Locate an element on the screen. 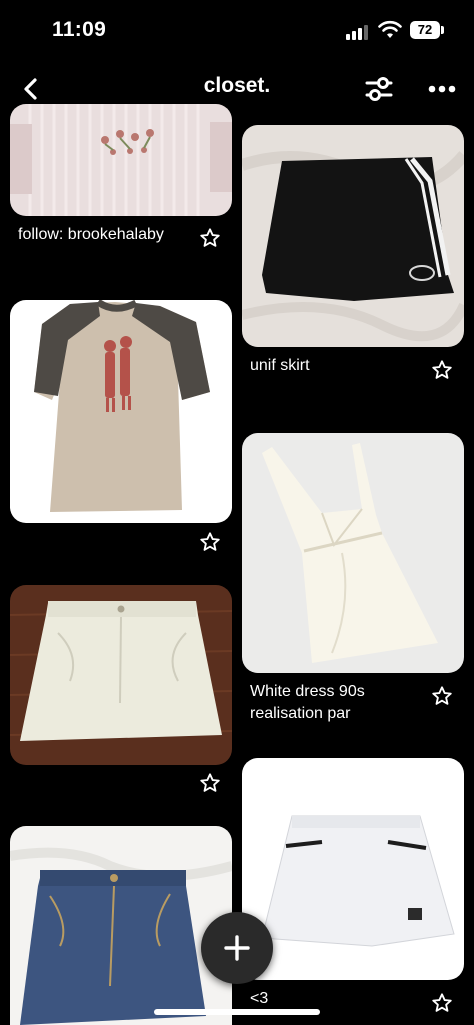 The width and height of the screenshot is (474, 1025). black-skort-image is located at coordinates (353, 236).